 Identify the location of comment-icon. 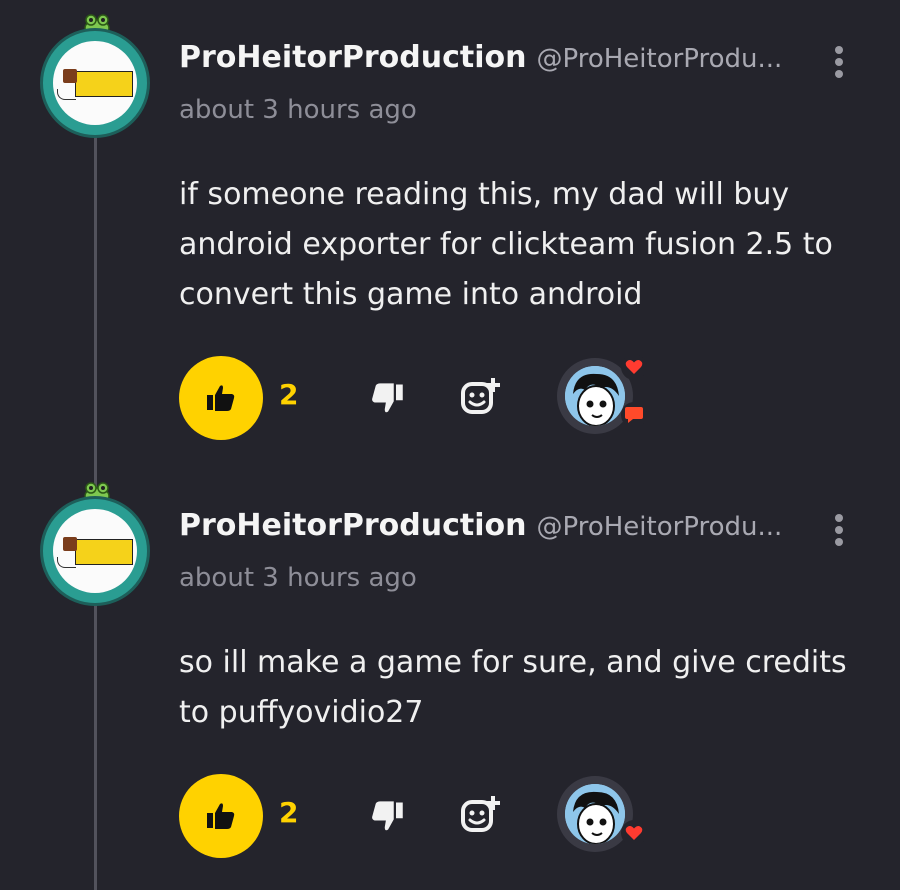
(634, 415).